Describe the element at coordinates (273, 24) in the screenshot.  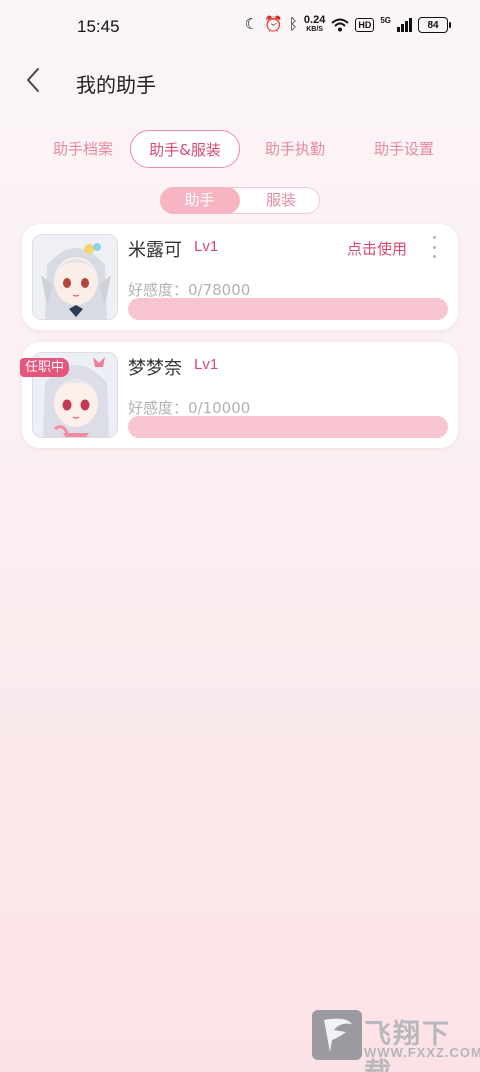
I see `alarm-icon: ⏰` at that location.